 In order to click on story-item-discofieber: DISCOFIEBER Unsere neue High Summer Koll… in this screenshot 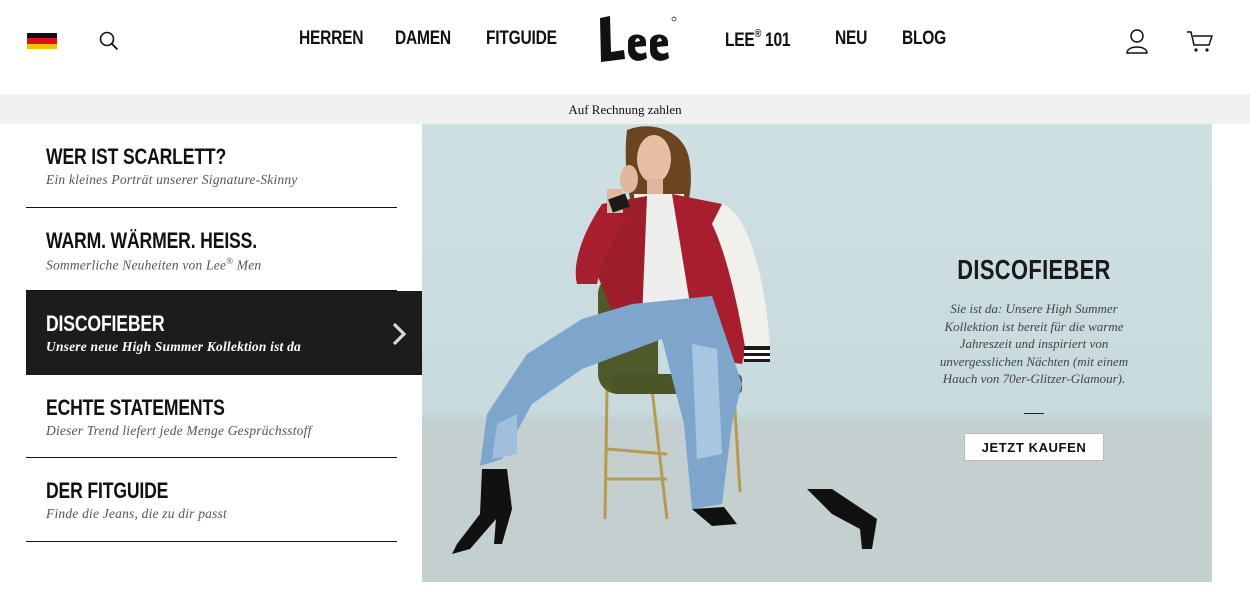, I will do `click(224, 333)`.